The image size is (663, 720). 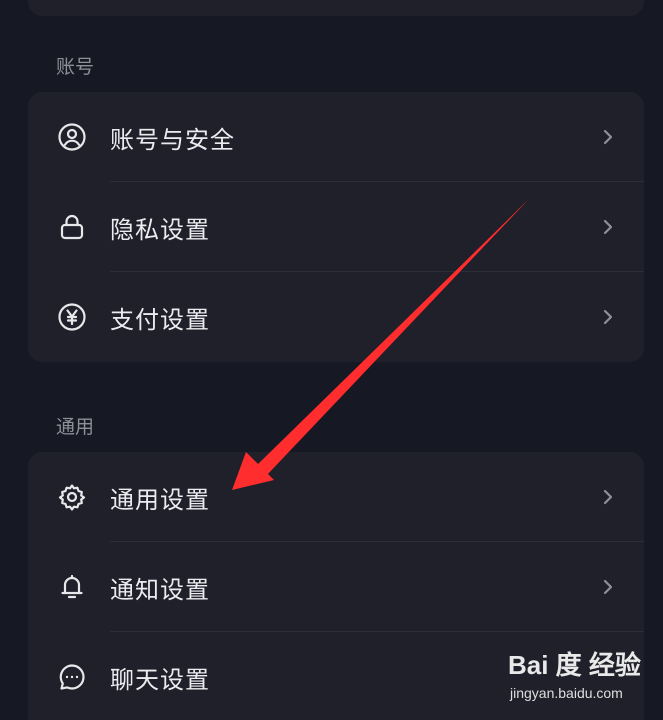 What do you see at coordinates (72, 497) in the screenshot?
I see `gear-icon` at bounding box center [72, 497].